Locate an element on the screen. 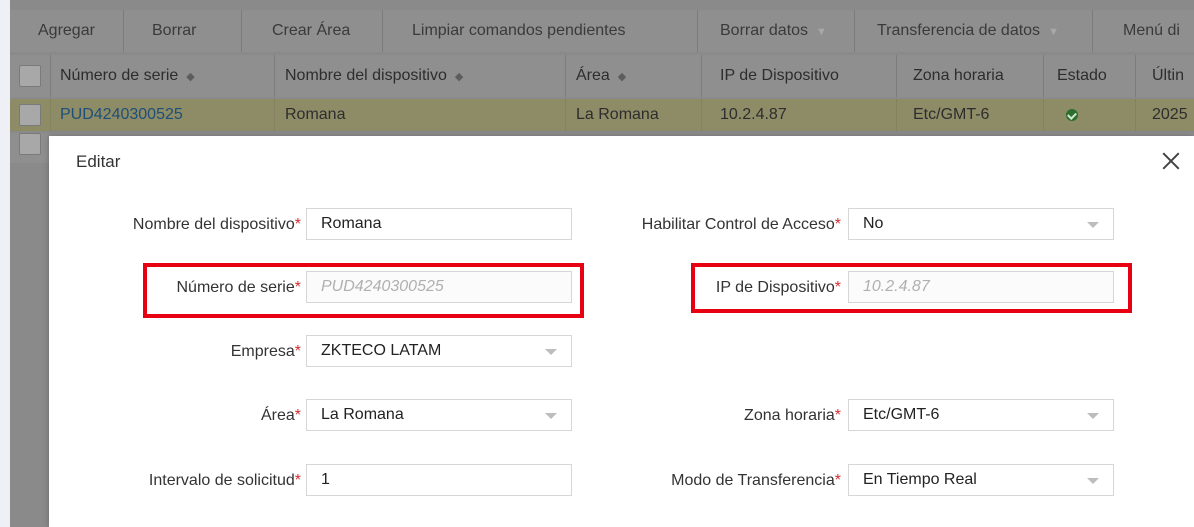  select-all-cell is located at coordinates (30, 76).